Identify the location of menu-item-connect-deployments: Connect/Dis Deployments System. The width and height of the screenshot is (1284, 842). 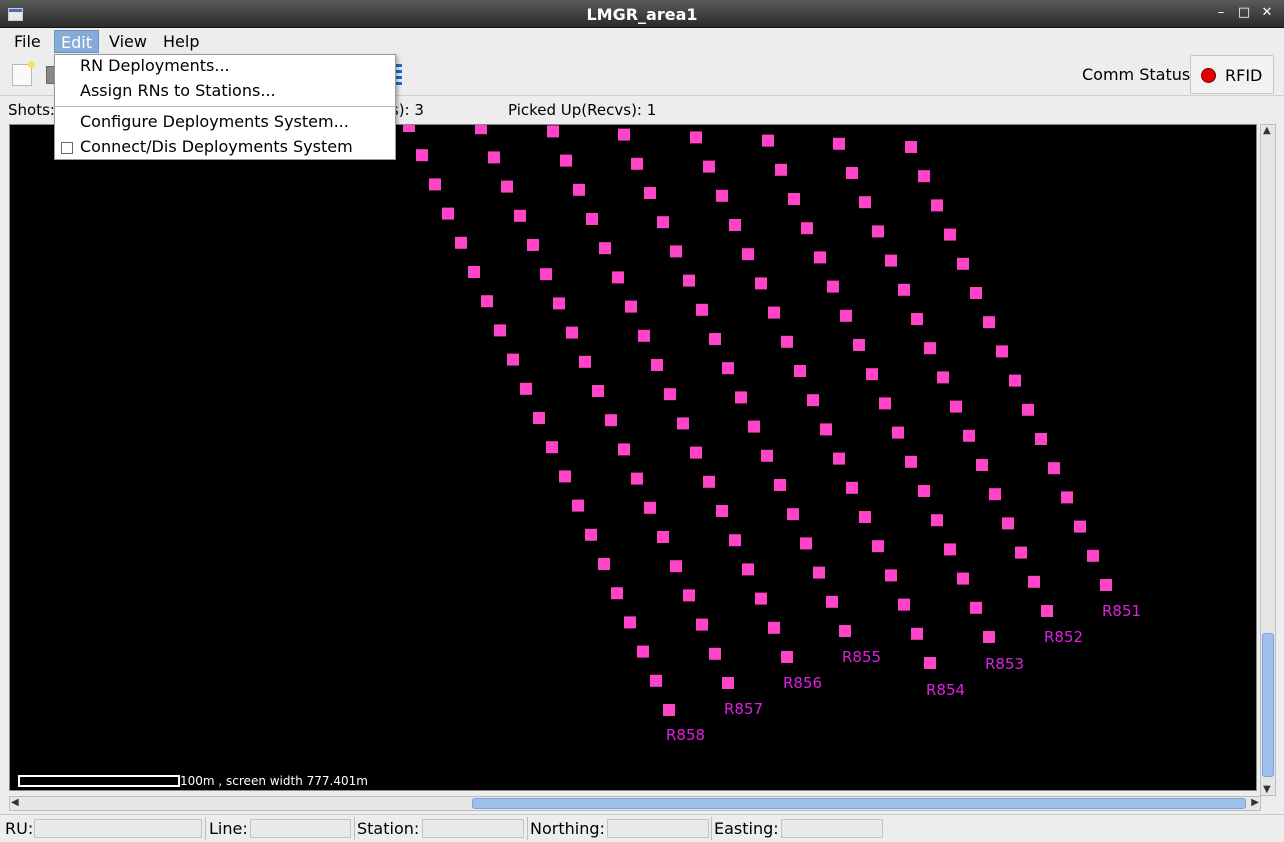
(225, 148).